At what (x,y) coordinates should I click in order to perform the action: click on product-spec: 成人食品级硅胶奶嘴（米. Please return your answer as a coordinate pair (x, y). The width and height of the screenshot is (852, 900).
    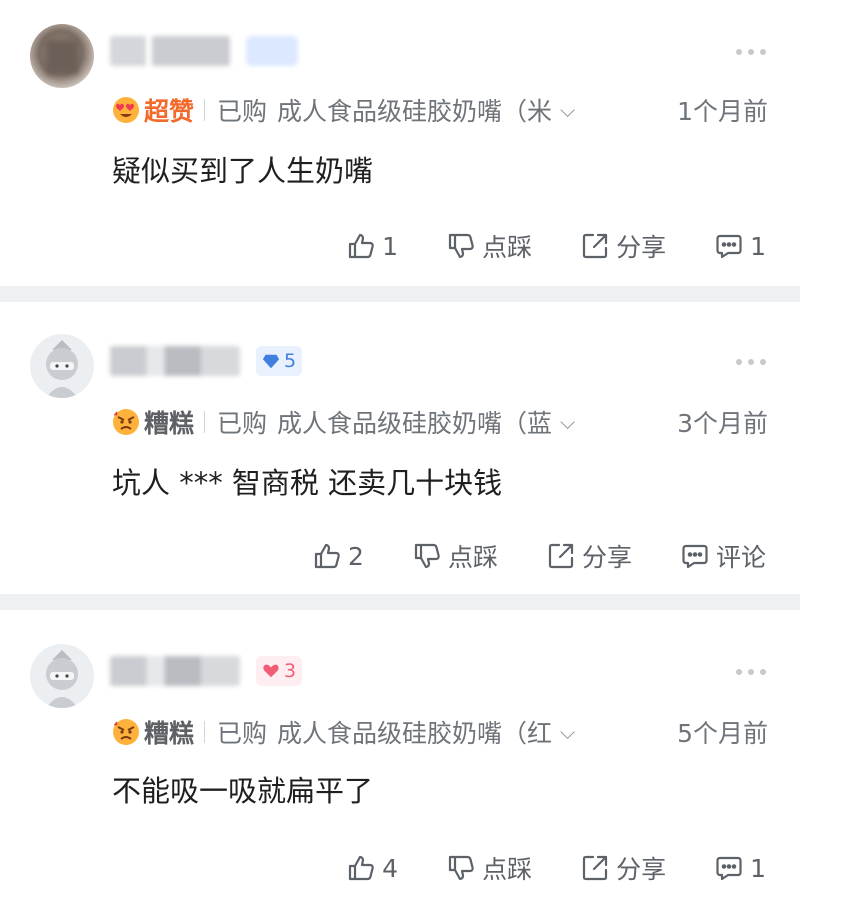
    Looking at the image, I should click on (414, 110).